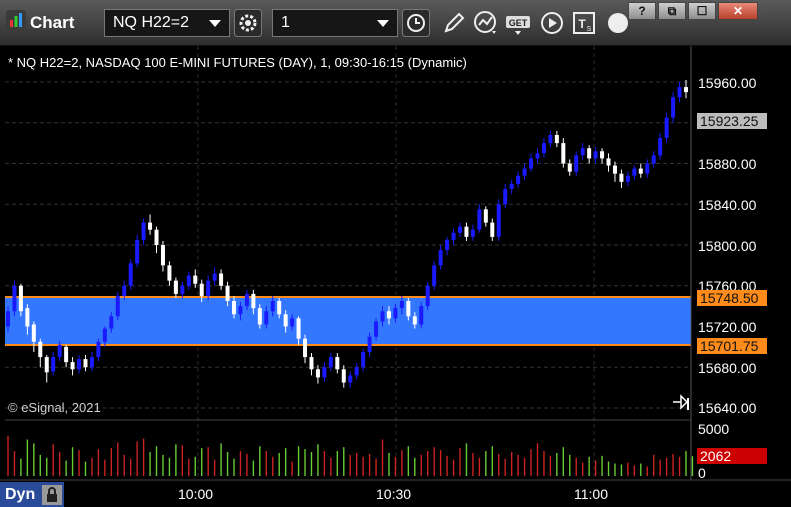 The height and width of the screenshot is (507, 791). I want to click on volume-tick-label: 0, so click(702, 473).